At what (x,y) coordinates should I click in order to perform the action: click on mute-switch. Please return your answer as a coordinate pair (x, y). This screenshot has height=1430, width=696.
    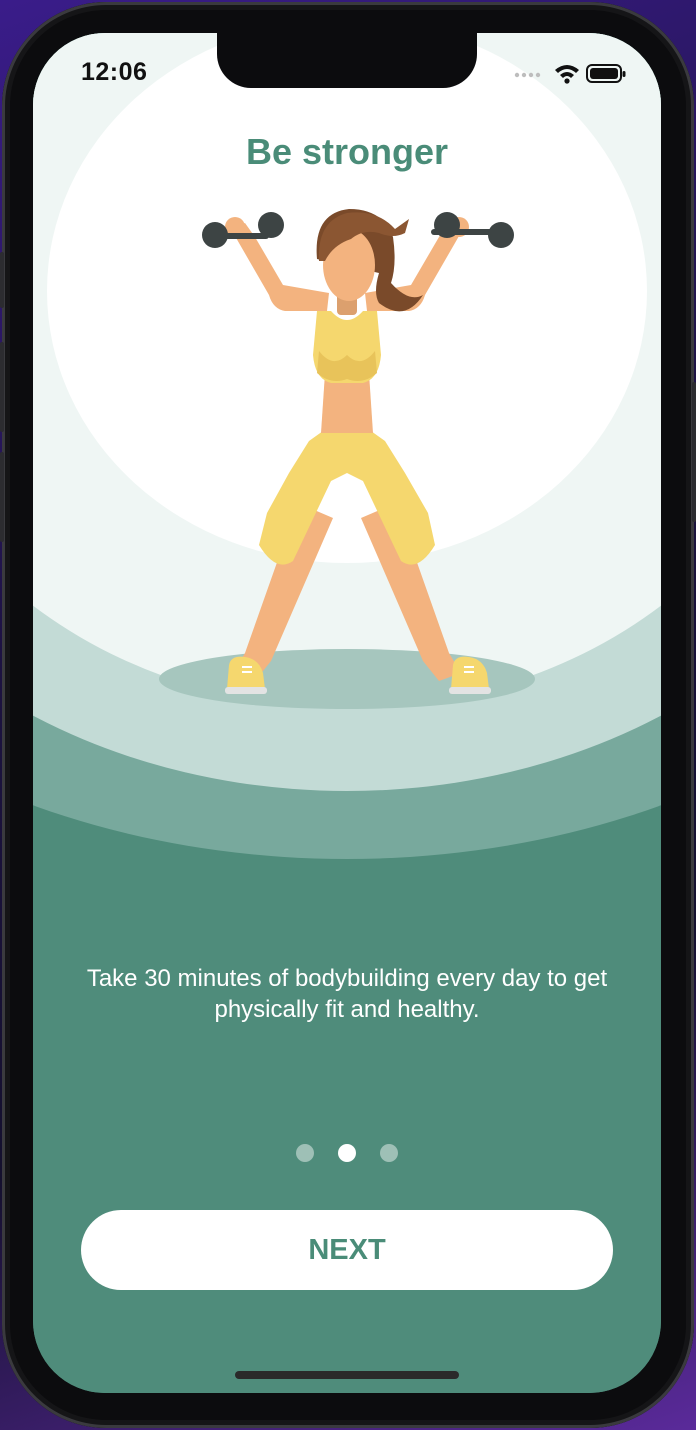
    Looking at the image, I should click on (2, 280).